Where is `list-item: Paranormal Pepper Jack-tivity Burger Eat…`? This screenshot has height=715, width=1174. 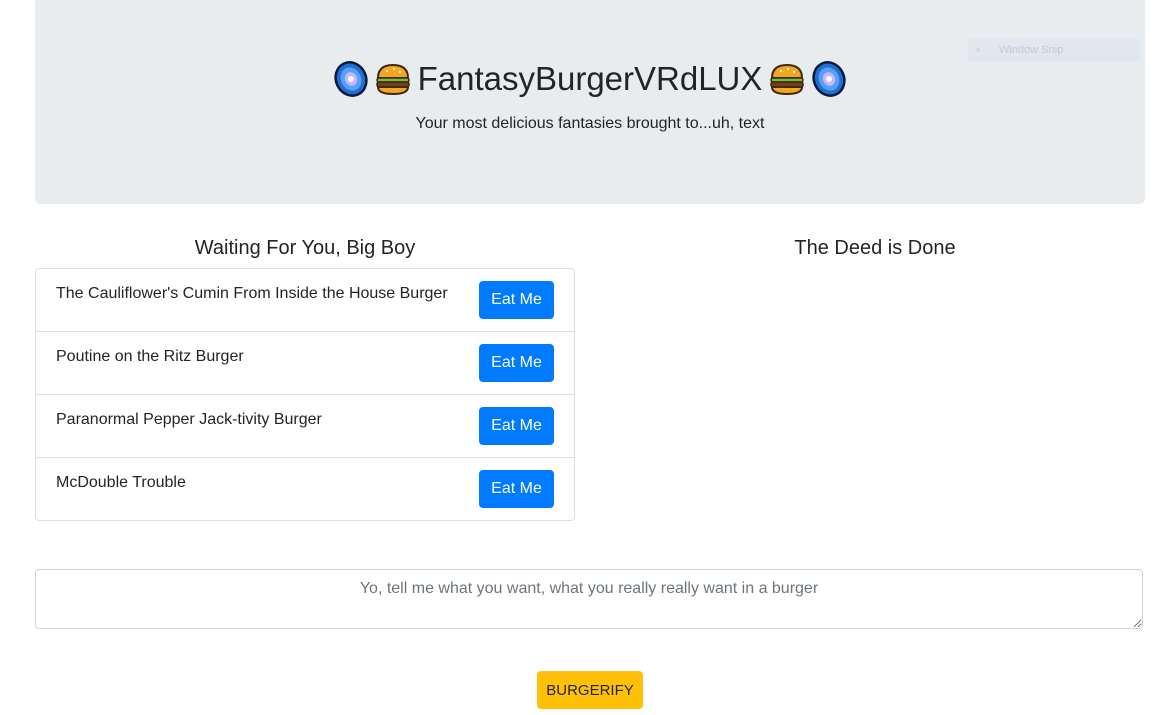 list-item: Paranormal Pepper Jack-tivity Burger Eat… is located at coordinates (305, 426).